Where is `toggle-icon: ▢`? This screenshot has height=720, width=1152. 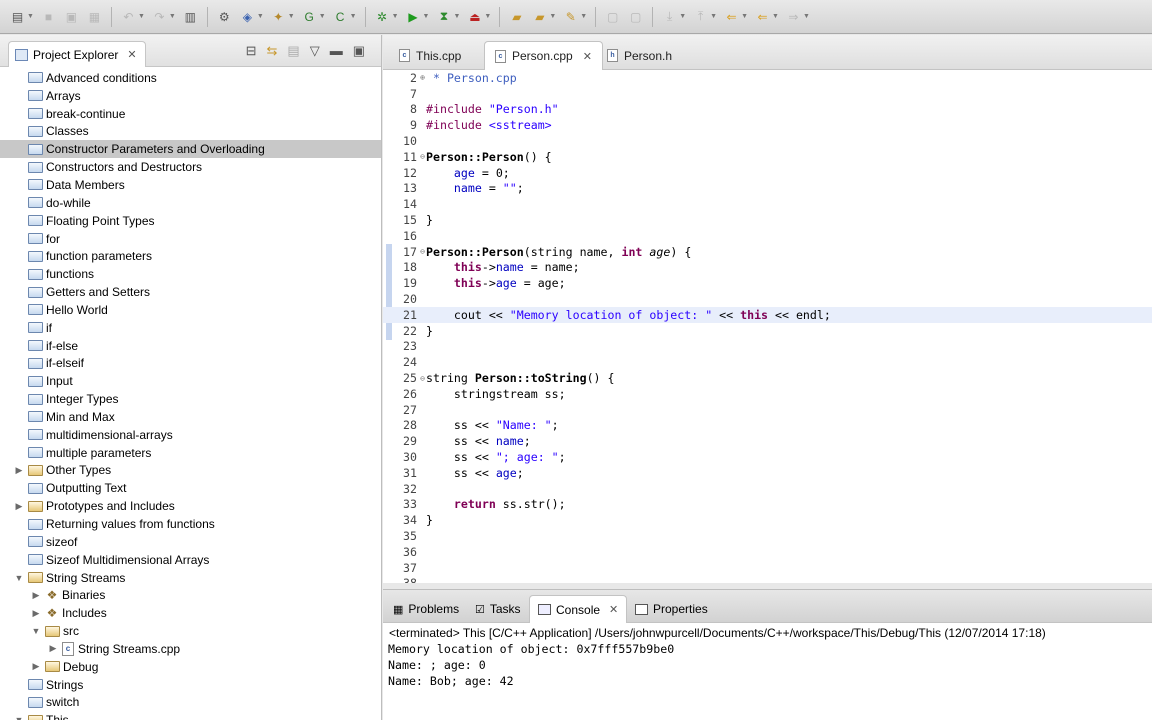 toggle-icon: ▢ is located at coordinates (612, 16).